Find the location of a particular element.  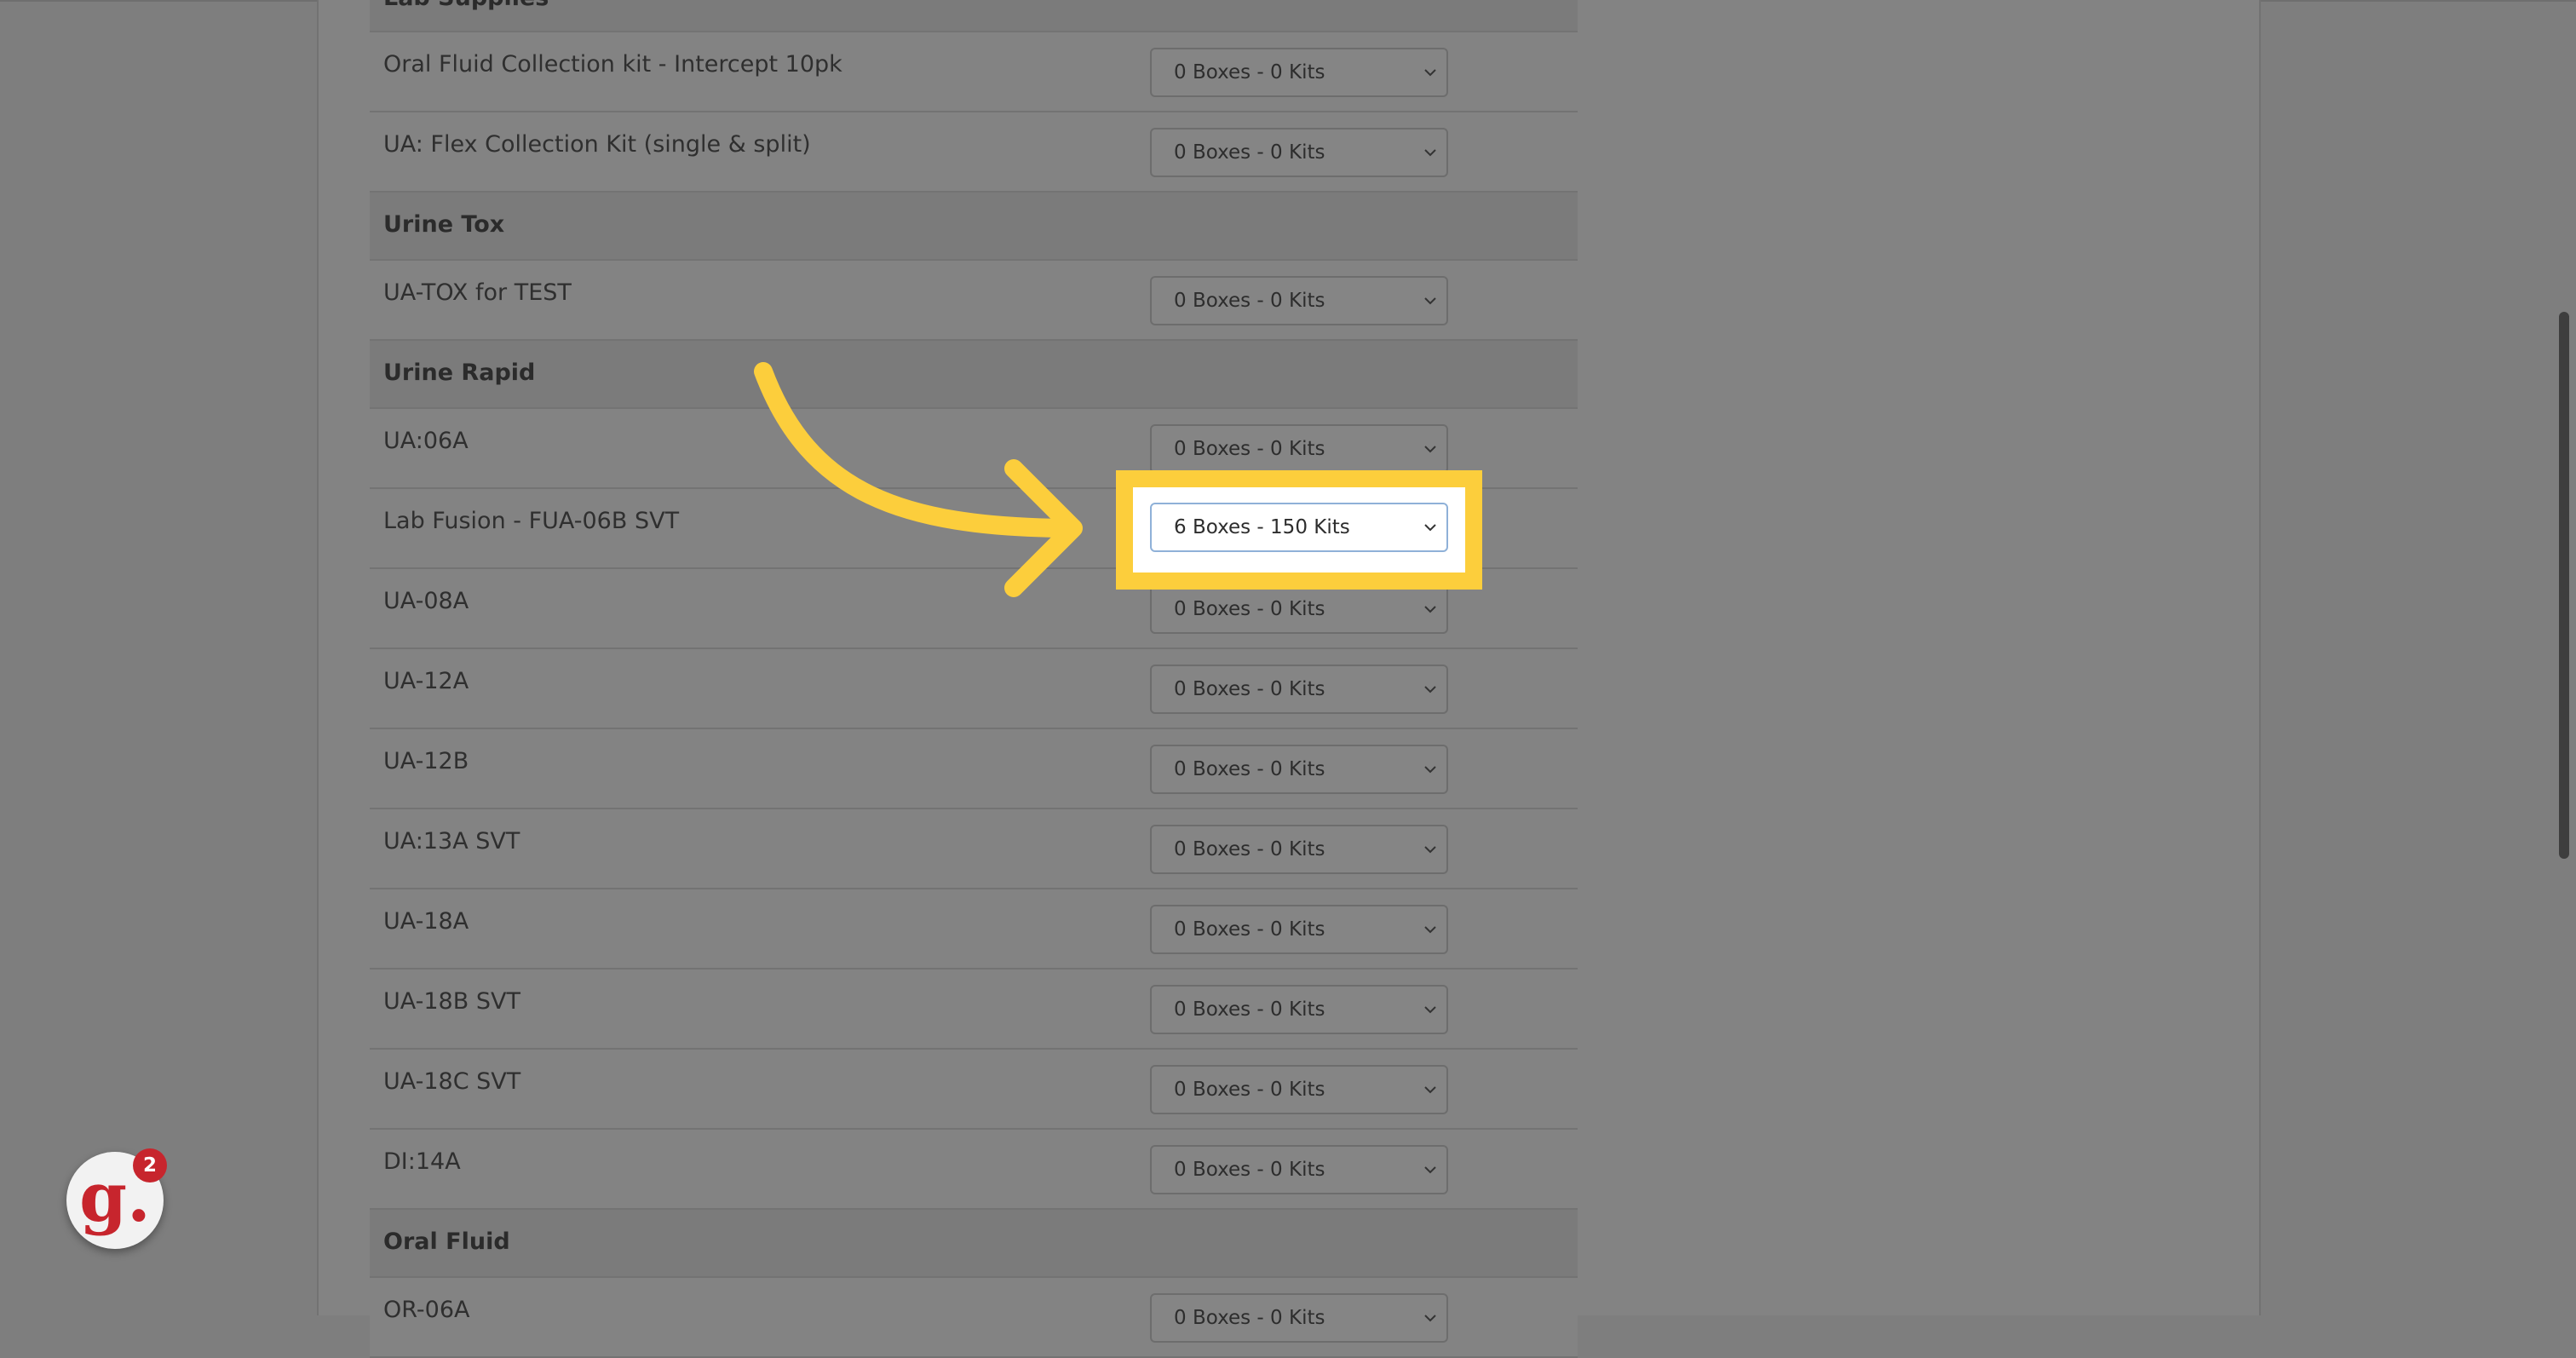

product-name: UA-18A is located at coordinates (426, 921).